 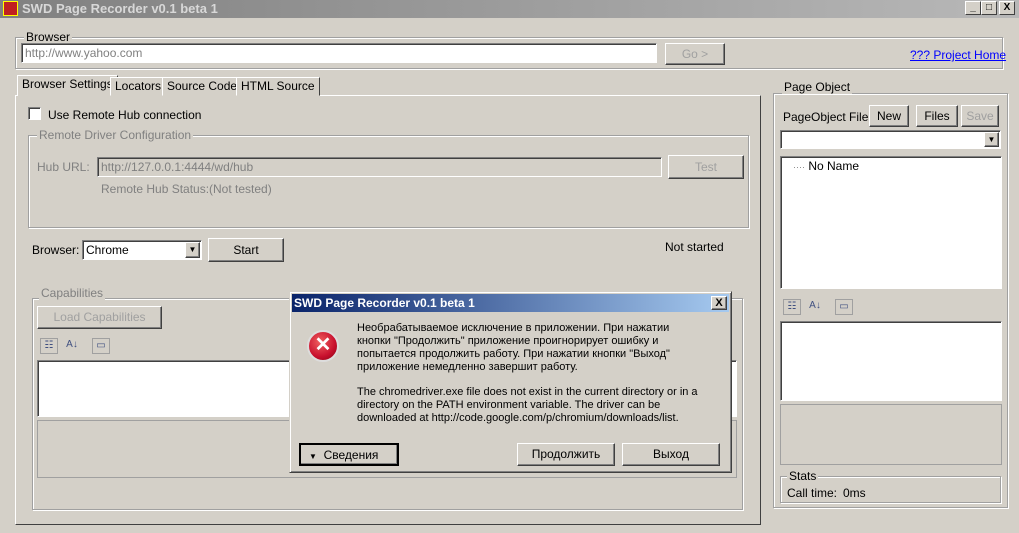 I want to click on hub-status-value: (Not tested), so click(x=240, y=189).